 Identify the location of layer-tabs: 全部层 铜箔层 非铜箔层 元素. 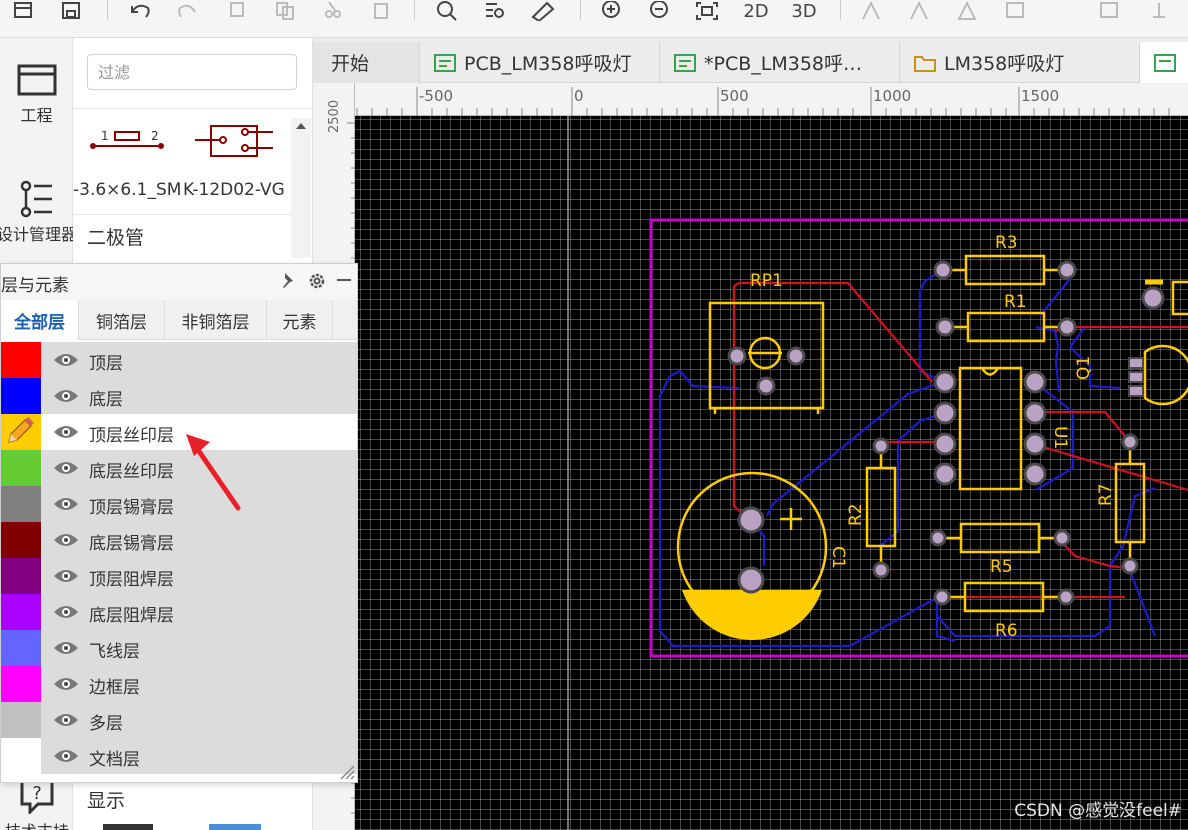
(179, 320).